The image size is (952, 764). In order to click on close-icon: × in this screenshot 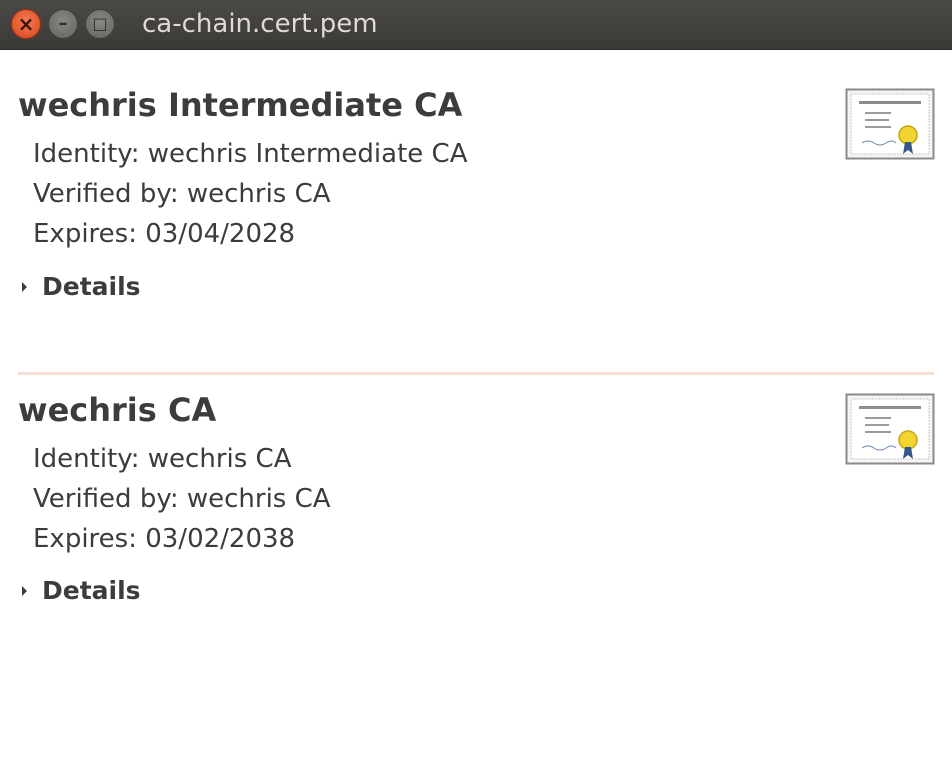, I will do `click(26, 24)`.